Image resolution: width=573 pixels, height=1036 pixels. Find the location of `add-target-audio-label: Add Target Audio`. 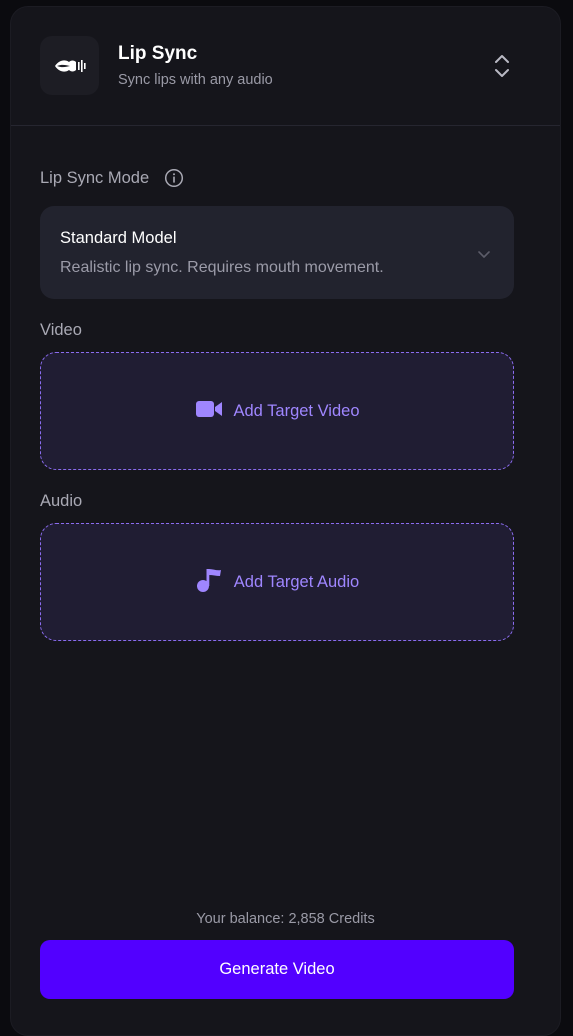

add-target-audio-label: Add Target Audio is located at coordinates (296, 581).